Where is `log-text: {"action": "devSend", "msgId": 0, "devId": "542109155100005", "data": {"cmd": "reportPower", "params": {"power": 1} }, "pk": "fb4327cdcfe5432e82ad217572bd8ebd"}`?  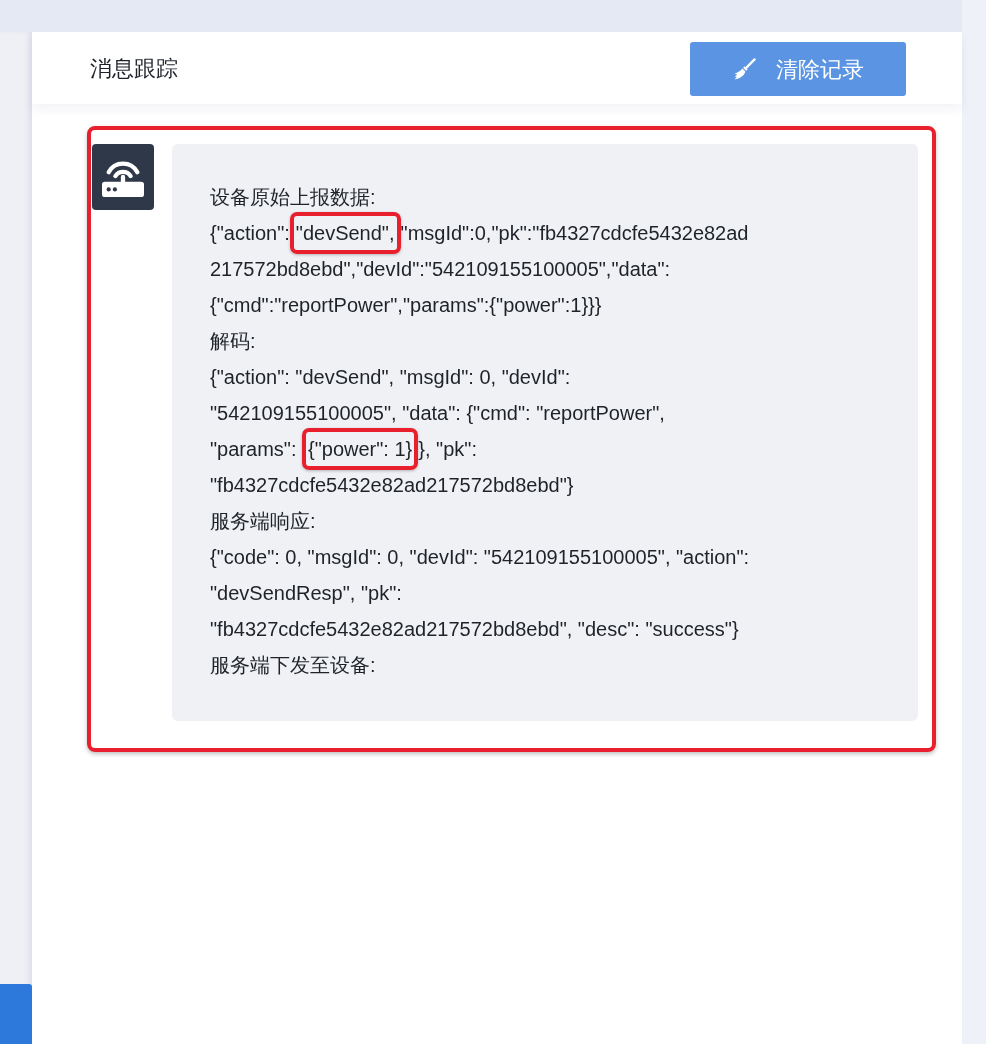 log-text: {"action": "devSend", "msgId": 0, "devId": "542109155100005", "data": {"cmd": "reportPower", "params": {"power": 1} }, "pk": "fb4327cdcfe5432e82ad217572bd8ebd"} is located at coordinates (438, 431).